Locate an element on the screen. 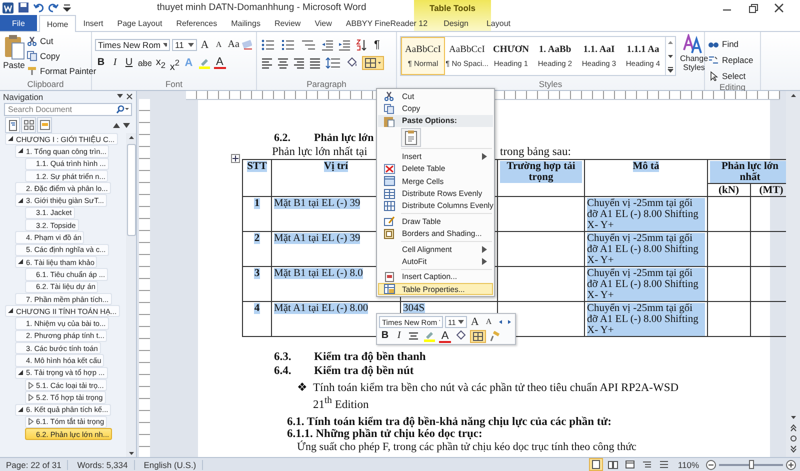  format-button: I is located at coordinates (115, 63).